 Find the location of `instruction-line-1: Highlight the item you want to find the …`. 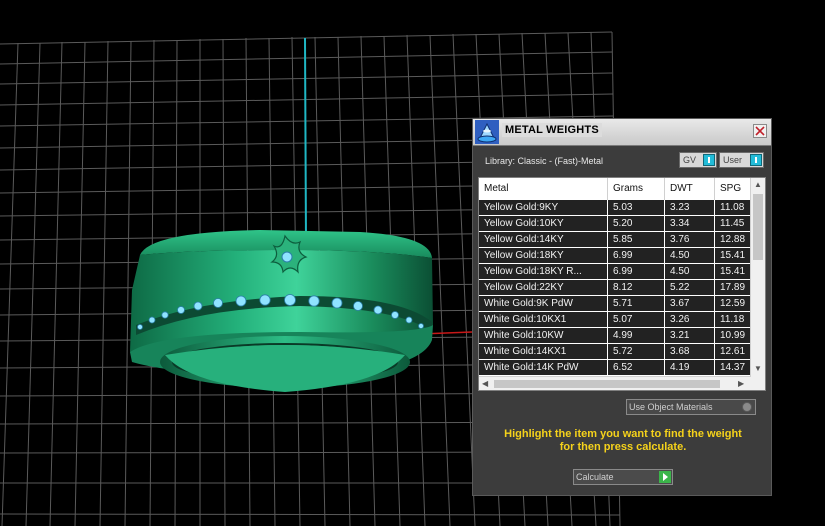

instruction-line-1: Highlight the item you want to find the … is located at coordinates (623, 434).